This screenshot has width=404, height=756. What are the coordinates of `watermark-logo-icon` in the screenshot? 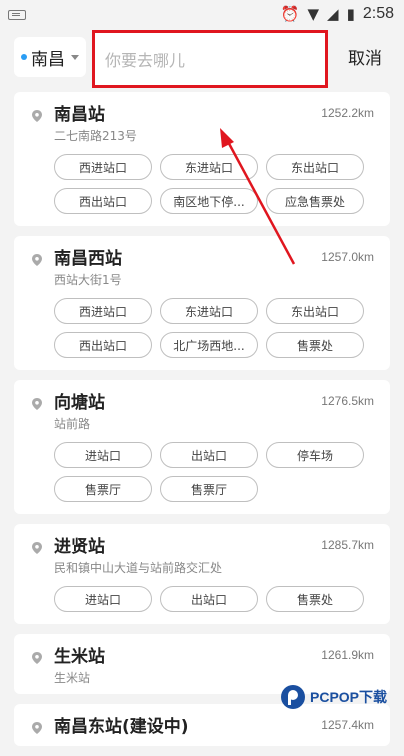 It's located at (293, 697).